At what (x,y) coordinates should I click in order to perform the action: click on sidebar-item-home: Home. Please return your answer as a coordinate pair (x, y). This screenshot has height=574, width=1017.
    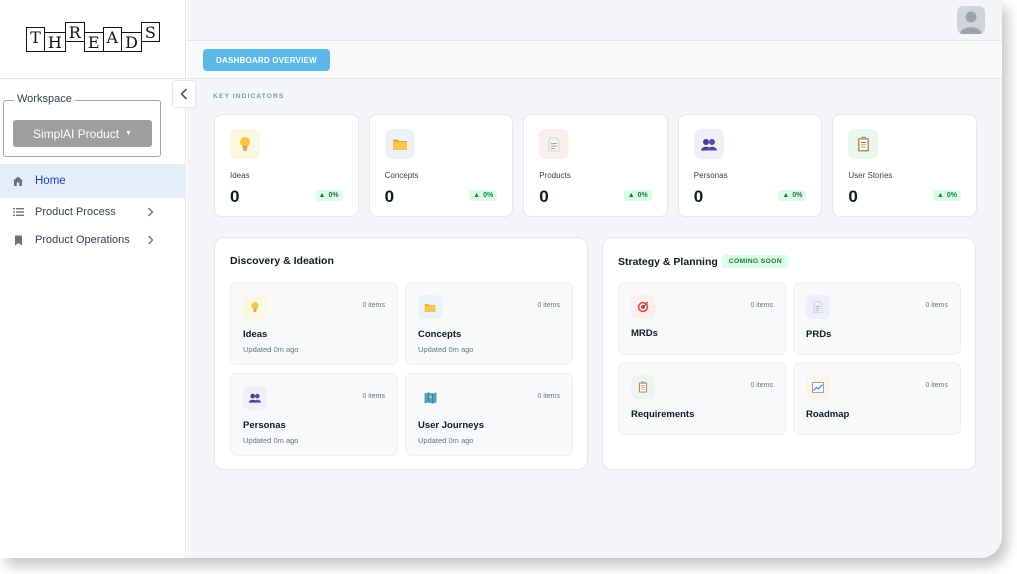
    Looking at the image, I should click on (93, 181).